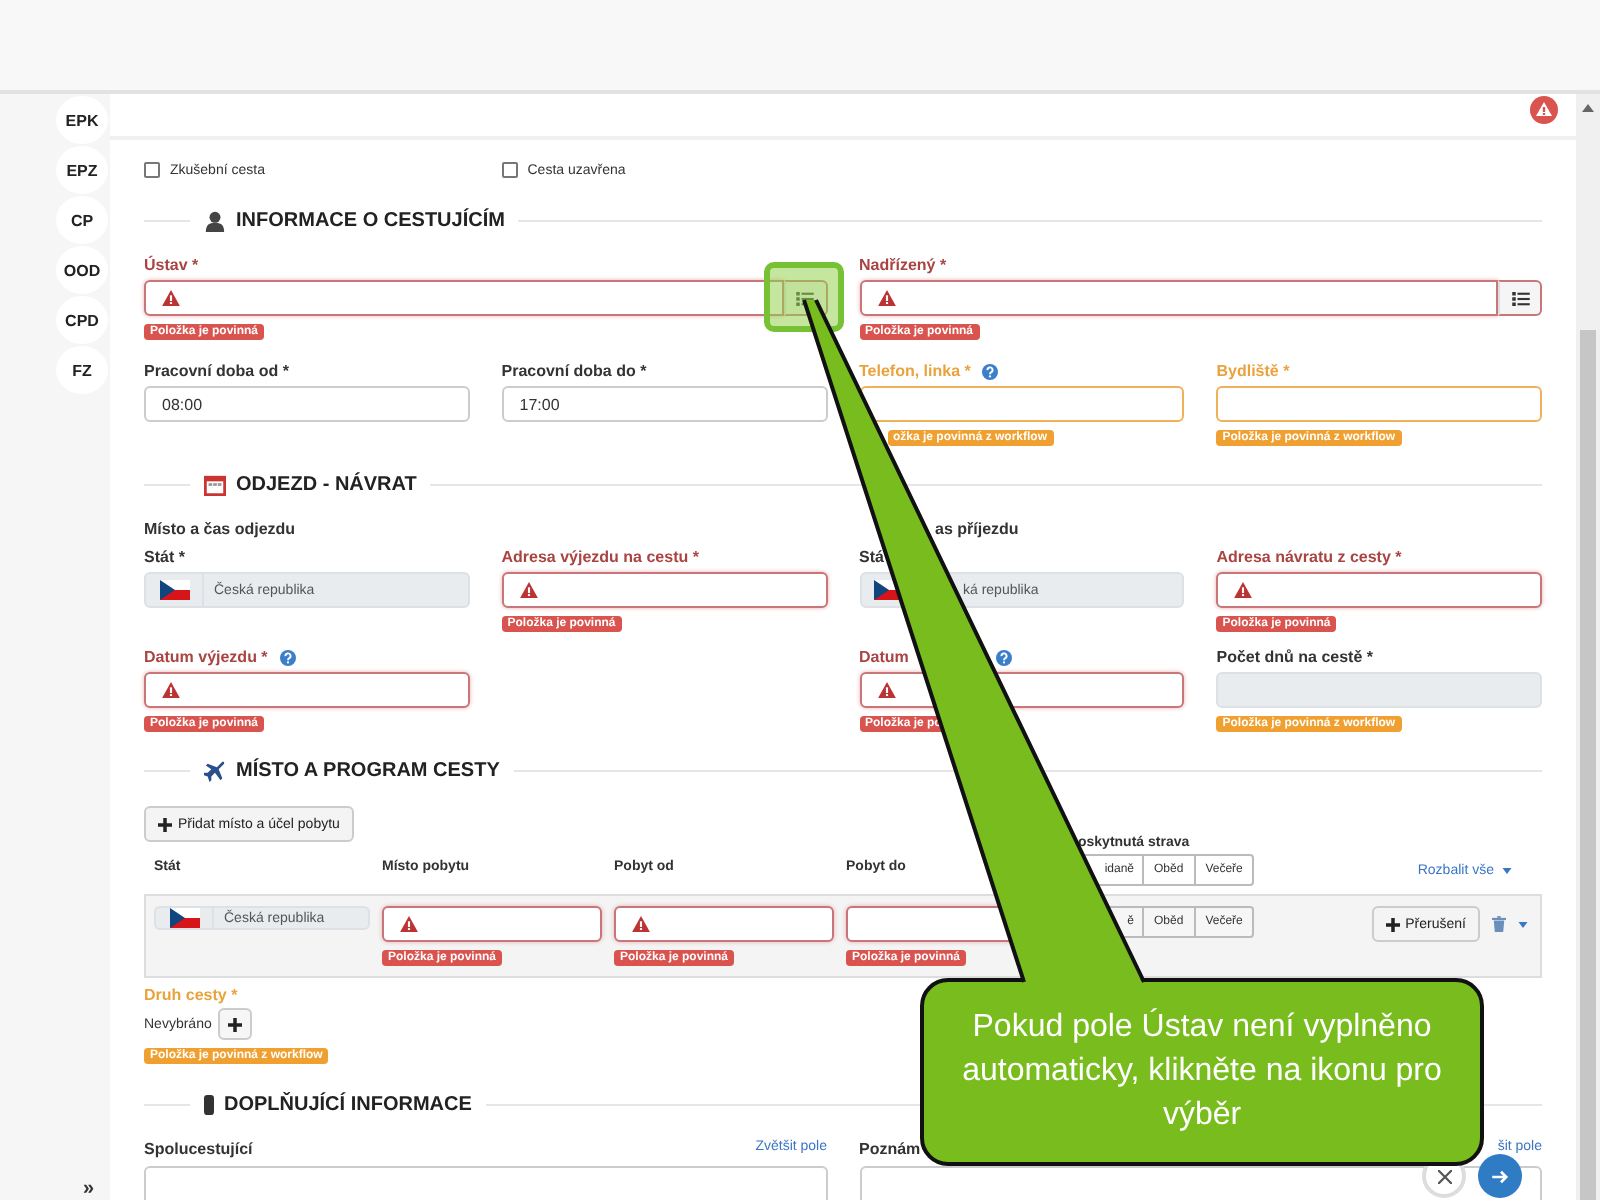 The image size is (1600, 1200). I want to click on section-title: MÍSTO A PROGRAM CESTY, so click(368, 770).